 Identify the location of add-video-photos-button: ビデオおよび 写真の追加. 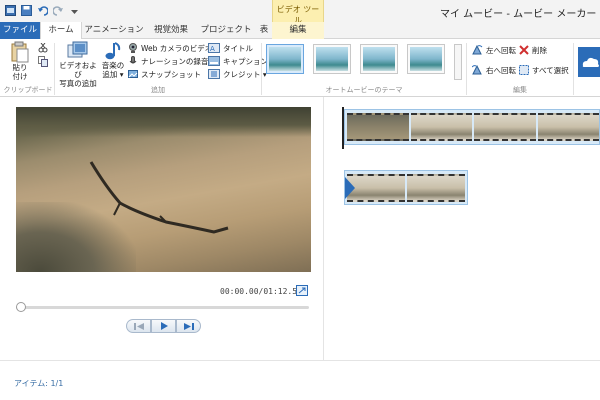
(78, 64).